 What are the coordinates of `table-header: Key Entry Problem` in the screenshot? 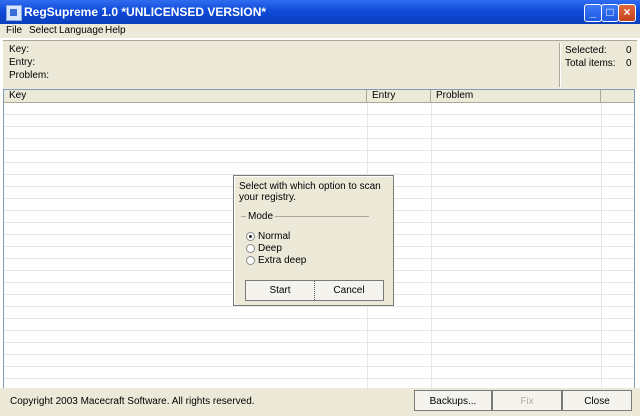 It's located at (319, 96).